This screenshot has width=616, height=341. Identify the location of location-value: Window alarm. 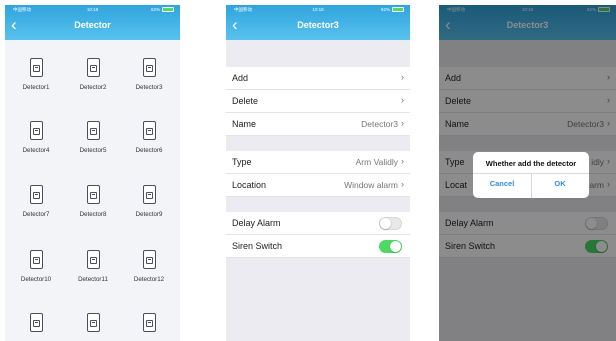
(371, 185).